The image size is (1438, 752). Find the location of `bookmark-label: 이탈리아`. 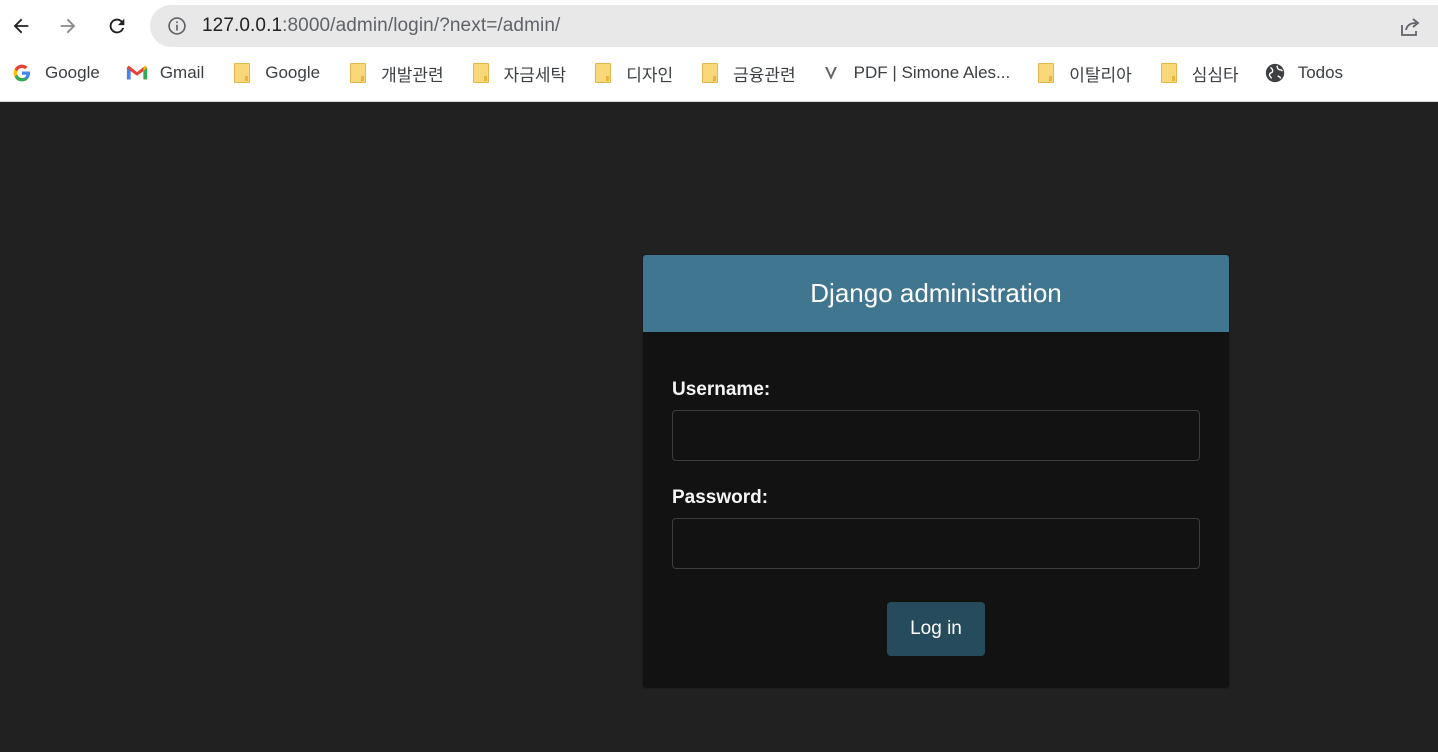

bookmark-label: 이탈리아 is located at coordinates (1100, 75).